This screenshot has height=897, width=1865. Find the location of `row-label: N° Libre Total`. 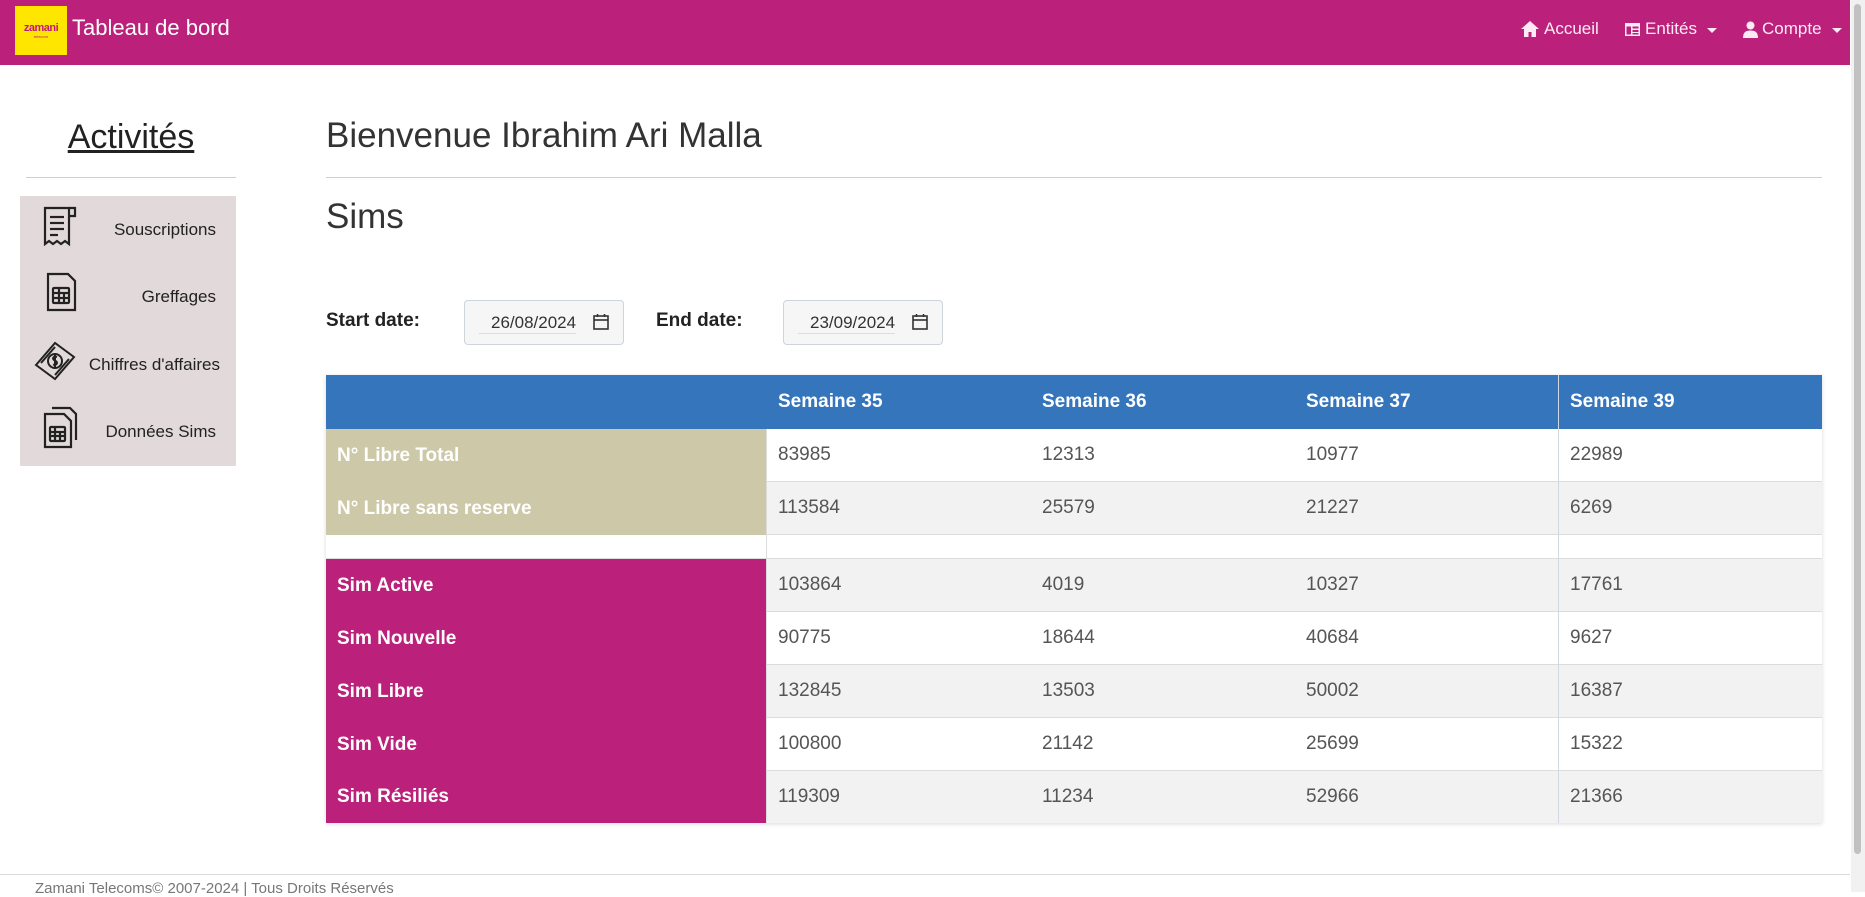

row-label: N° Libre Total is located at coordinates (546, 455).